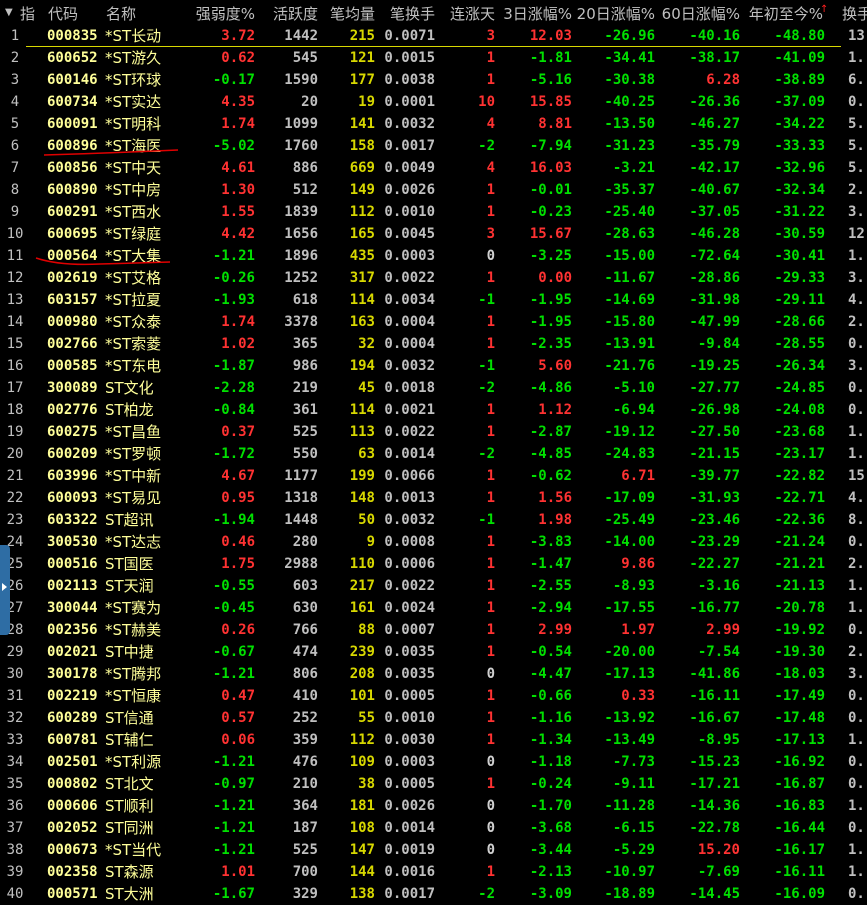 The height and width of the screenshot is (905, 867). I want to click on cell-avg-turnover: 0.0018, so click(409, 388).